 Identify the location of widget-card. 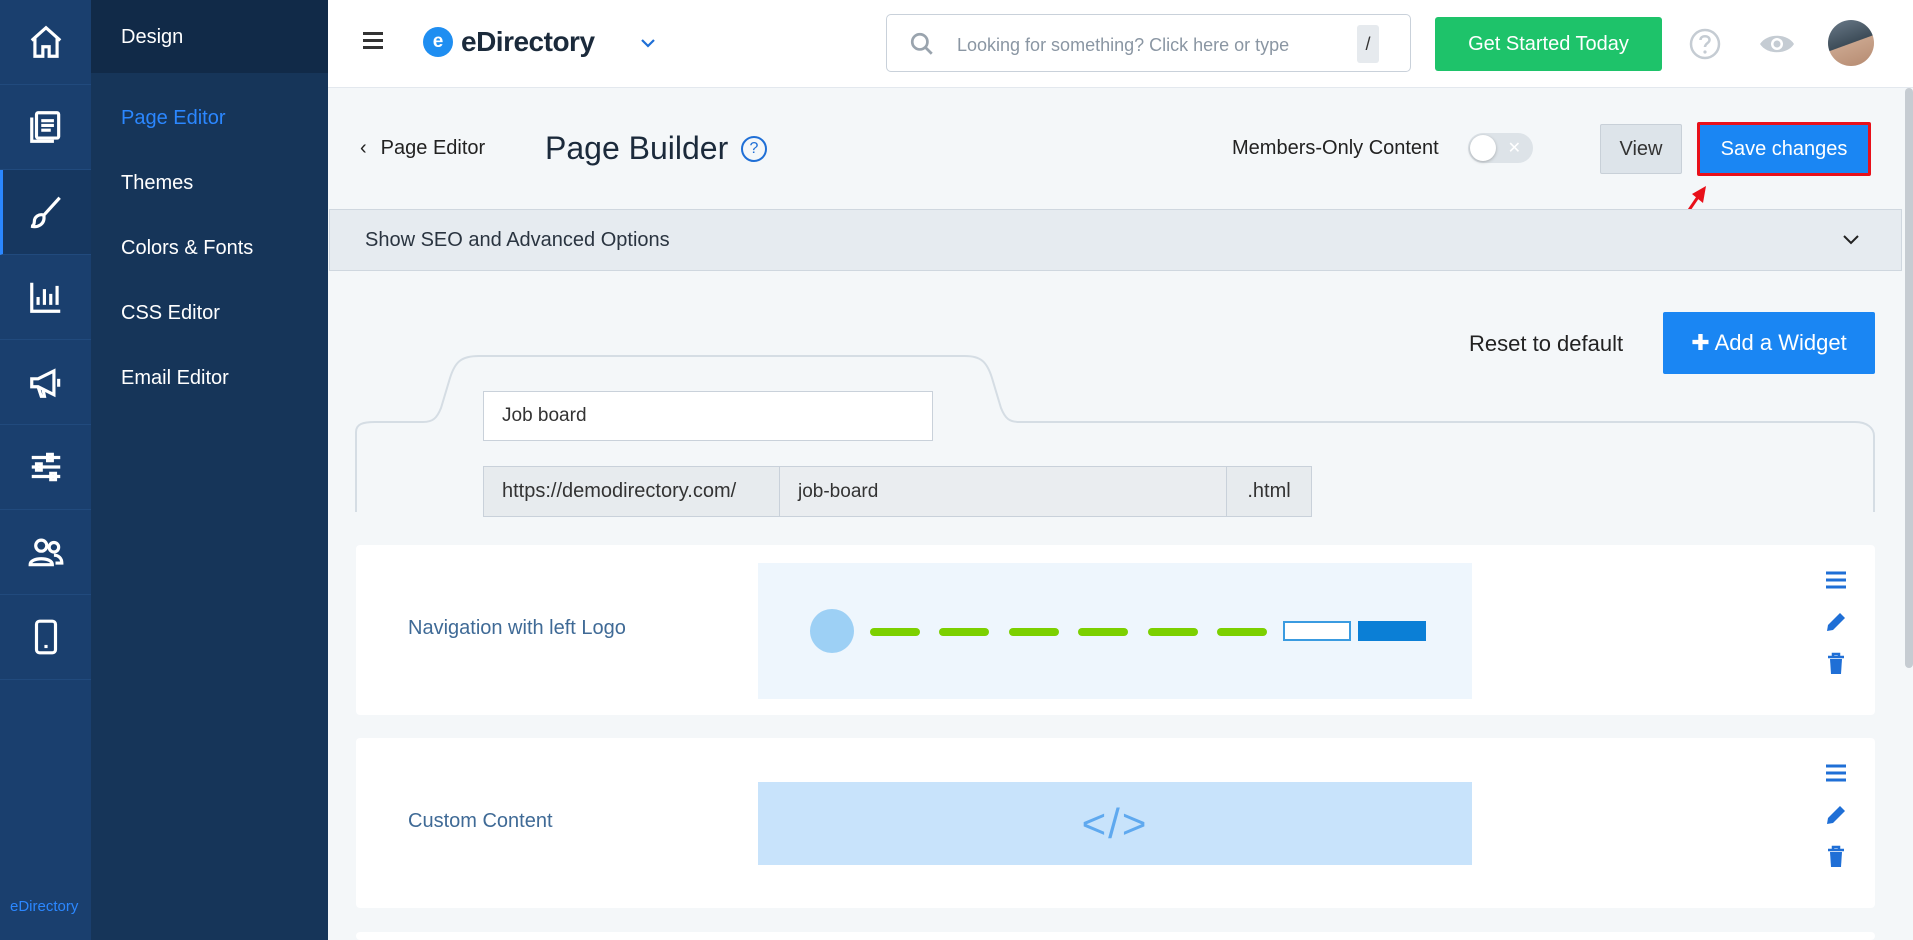
(1115, 936).